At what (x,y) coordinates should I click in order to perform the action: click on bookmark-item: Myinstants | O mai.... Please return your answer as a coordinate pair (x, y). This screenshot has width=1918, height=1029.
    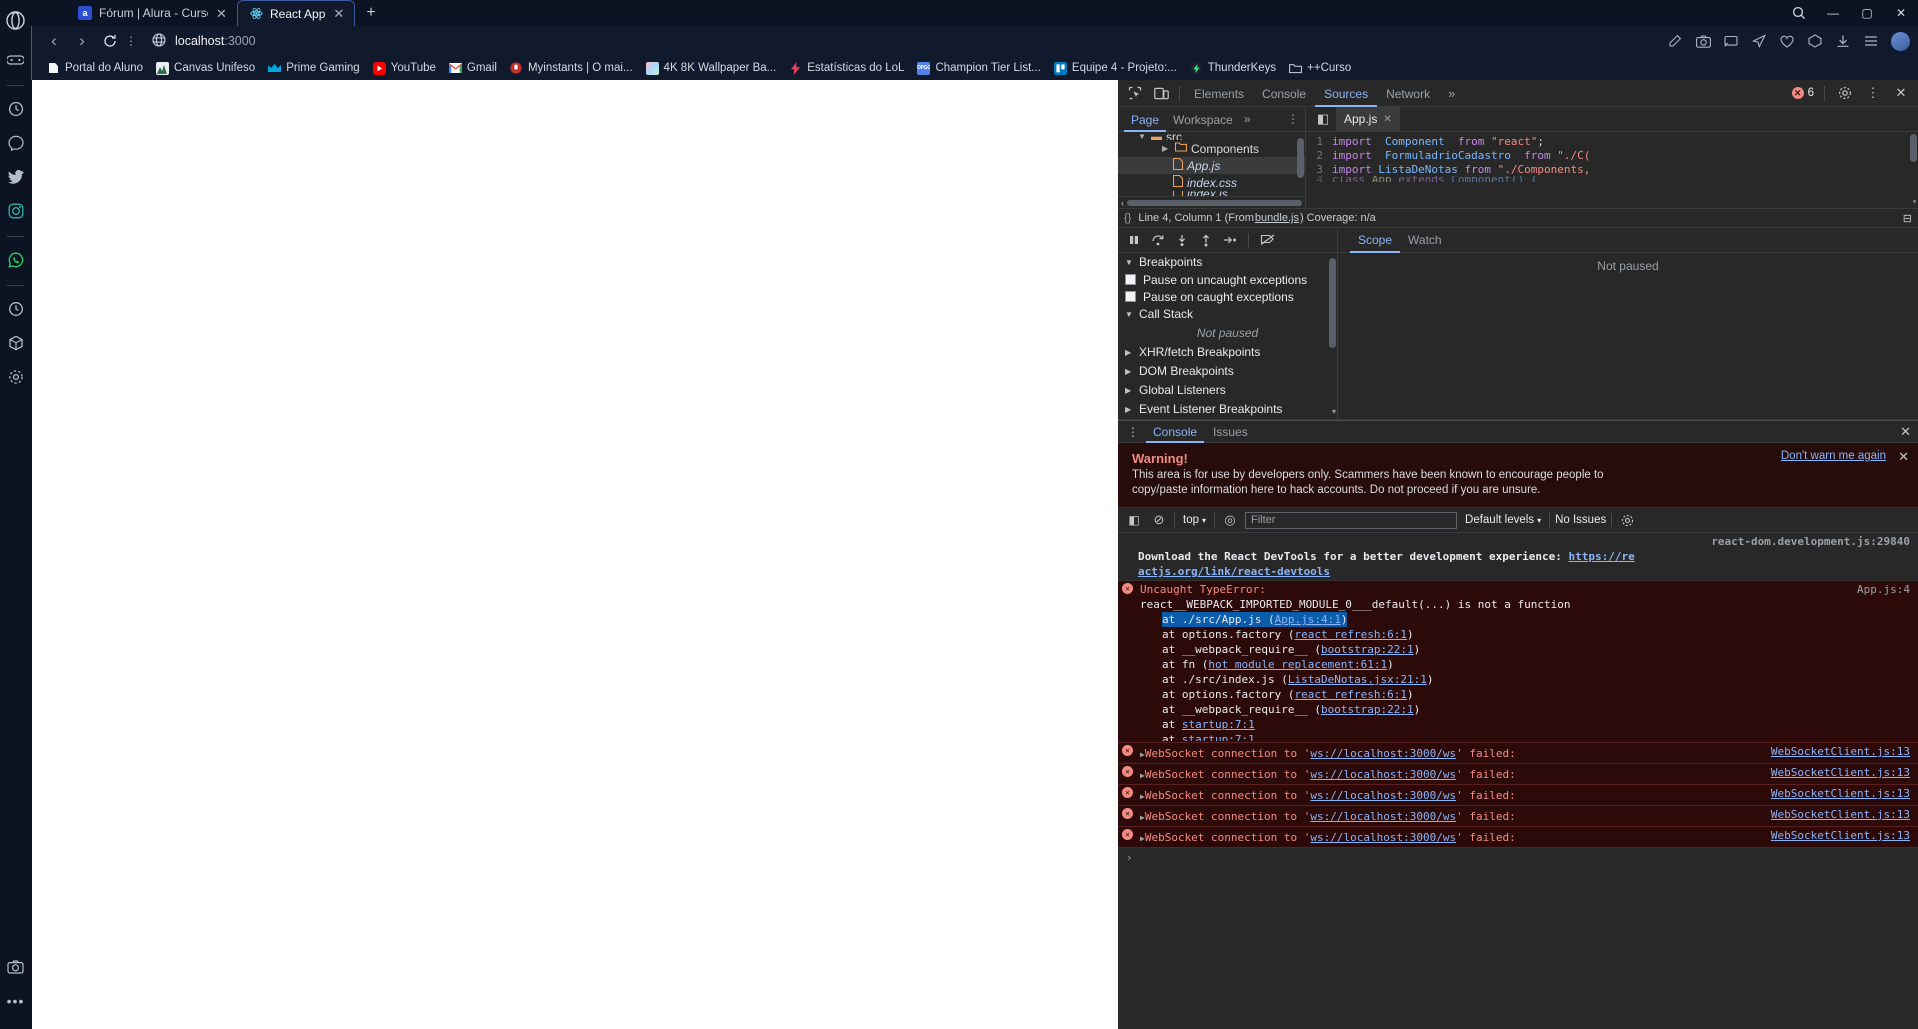
    Looking at the image, I should click on (571, 68).